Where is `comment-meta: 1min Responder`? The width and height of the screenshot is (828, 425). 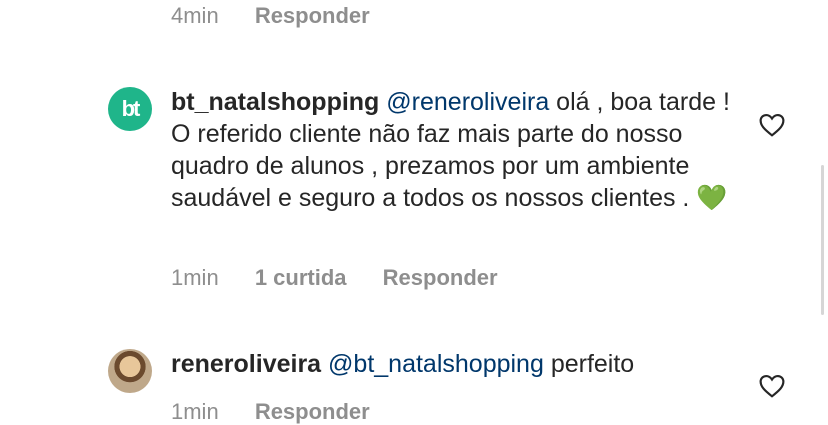
comment-meta: 1min Responder is located at coordinates (285, 412).